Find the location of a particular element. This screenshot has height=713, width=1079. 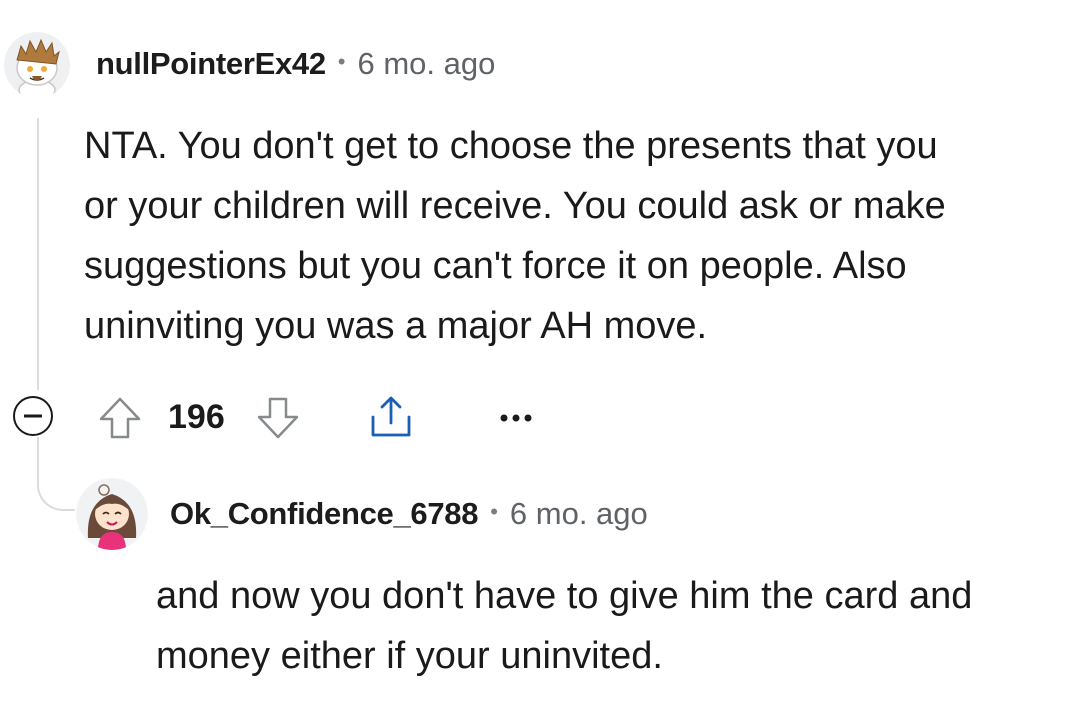

thread-line is located at coordinates (38, 254).